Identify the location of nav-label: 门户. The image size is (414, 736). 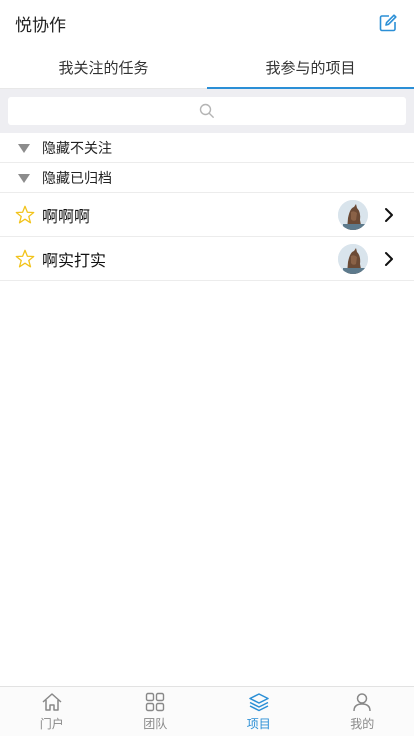
(51, 723).